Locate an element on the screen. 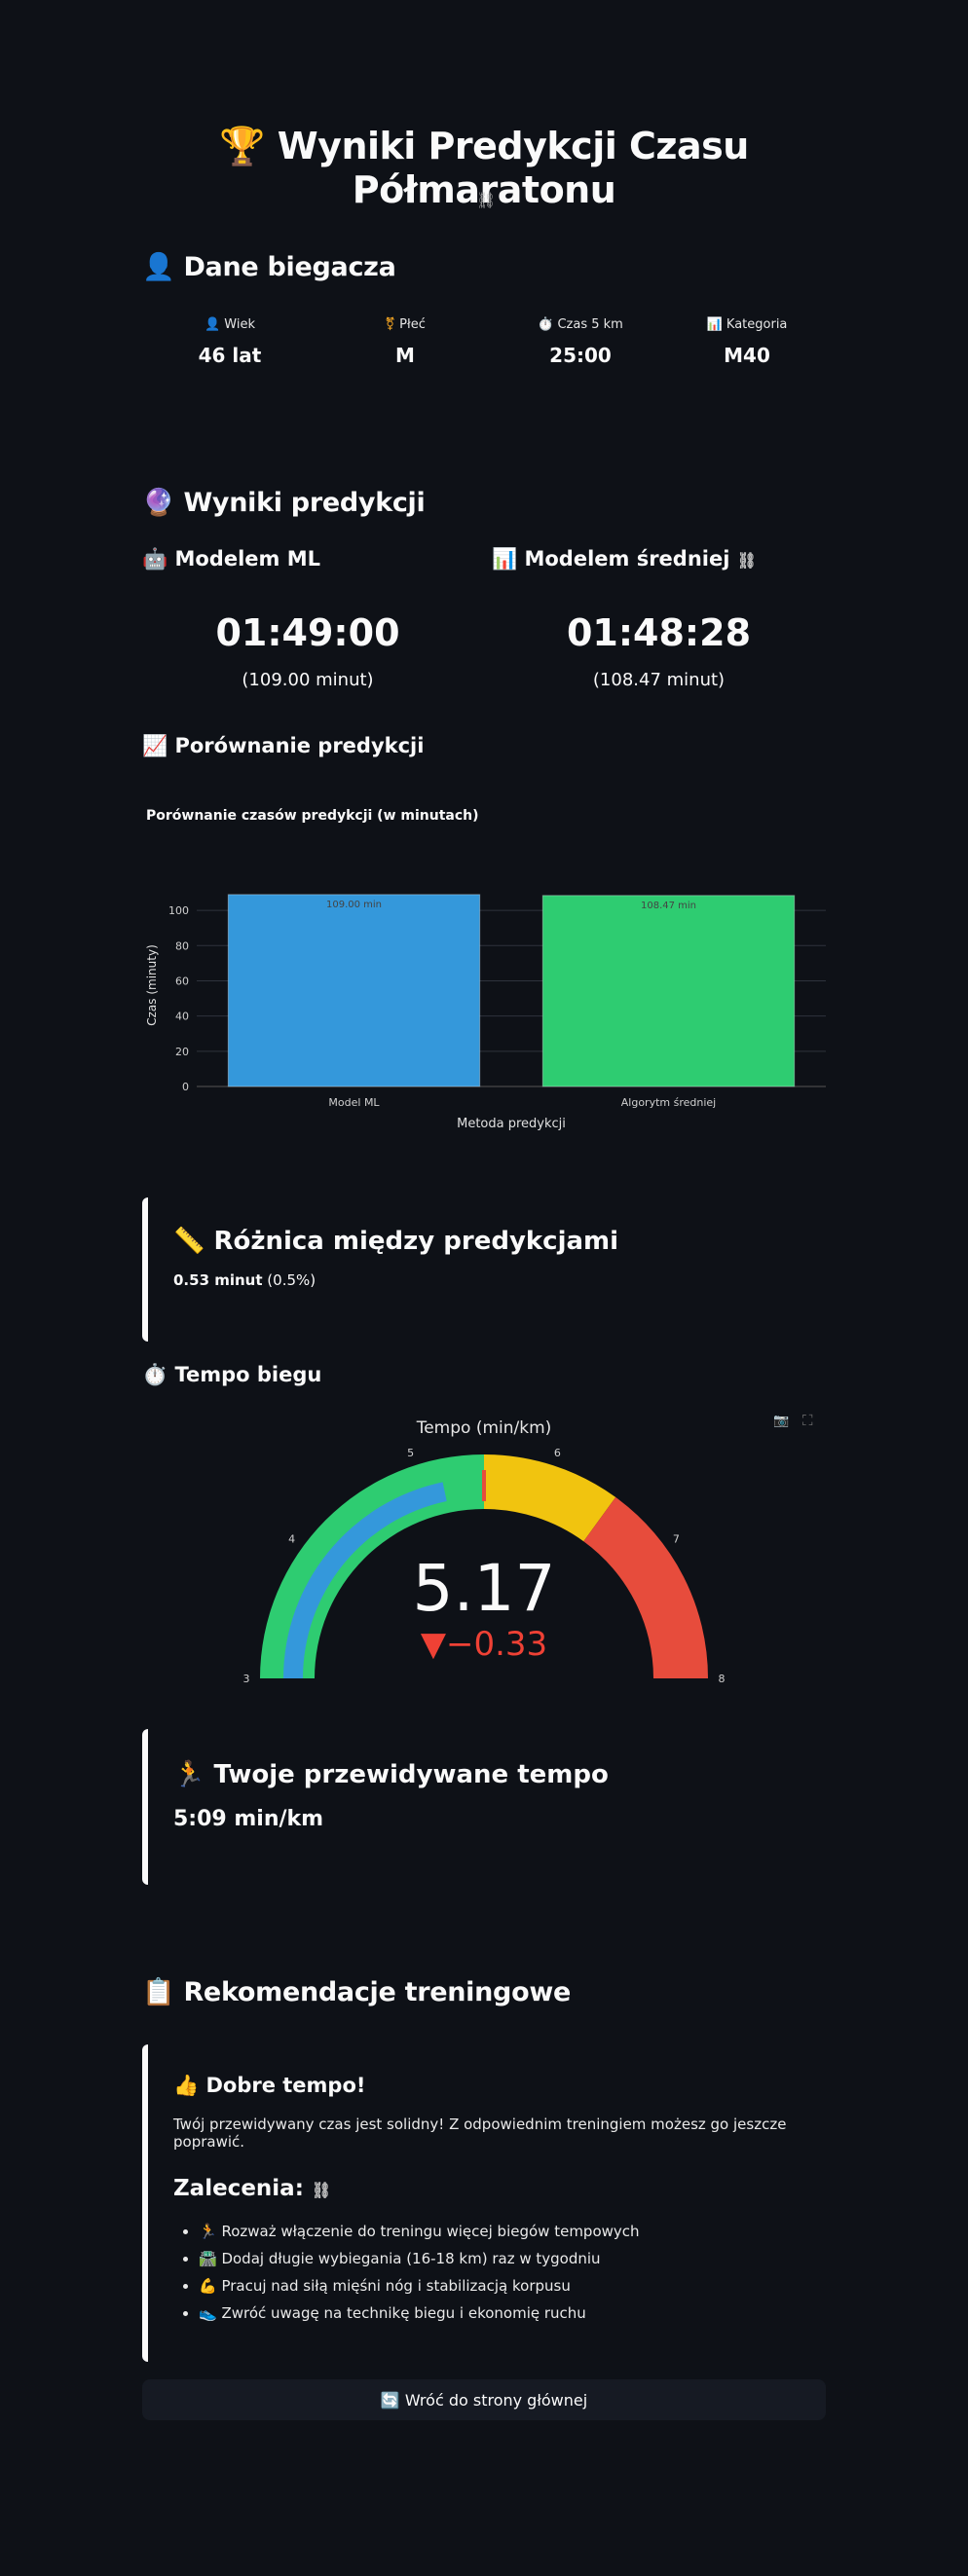  y-tick-label: 60 is located at coordinates (182, 981).